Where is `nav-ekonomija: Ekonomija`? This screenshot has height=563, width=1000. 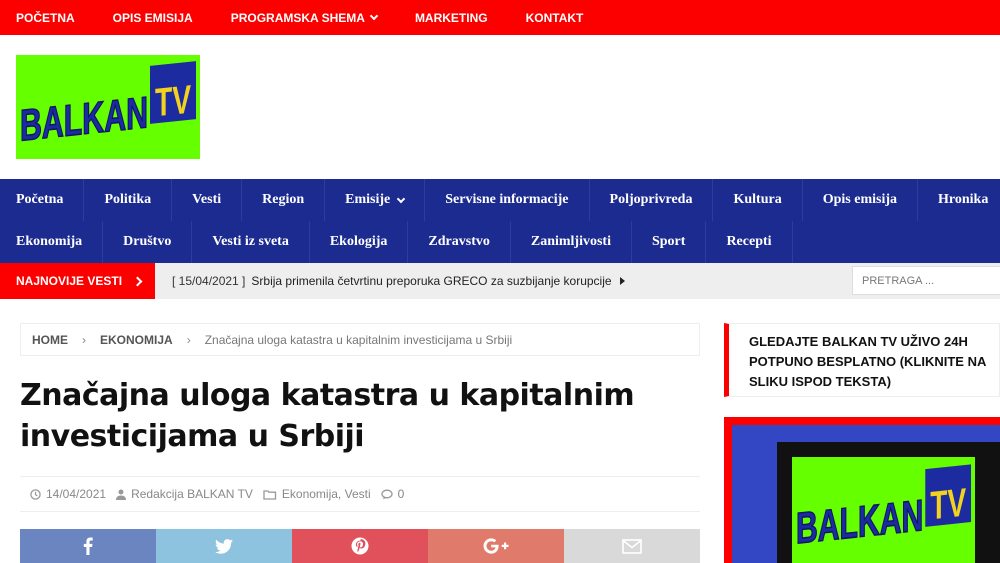
nav-ekonomija: Ekonomija is located at coordinates (52, 242).